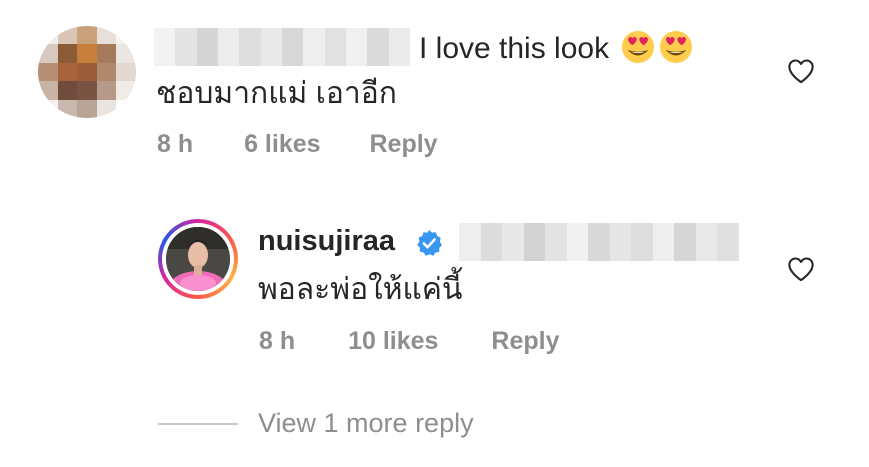 The image size is (869, 467). I want to click on comment-timestamp: 8 h, so click(175, 144).